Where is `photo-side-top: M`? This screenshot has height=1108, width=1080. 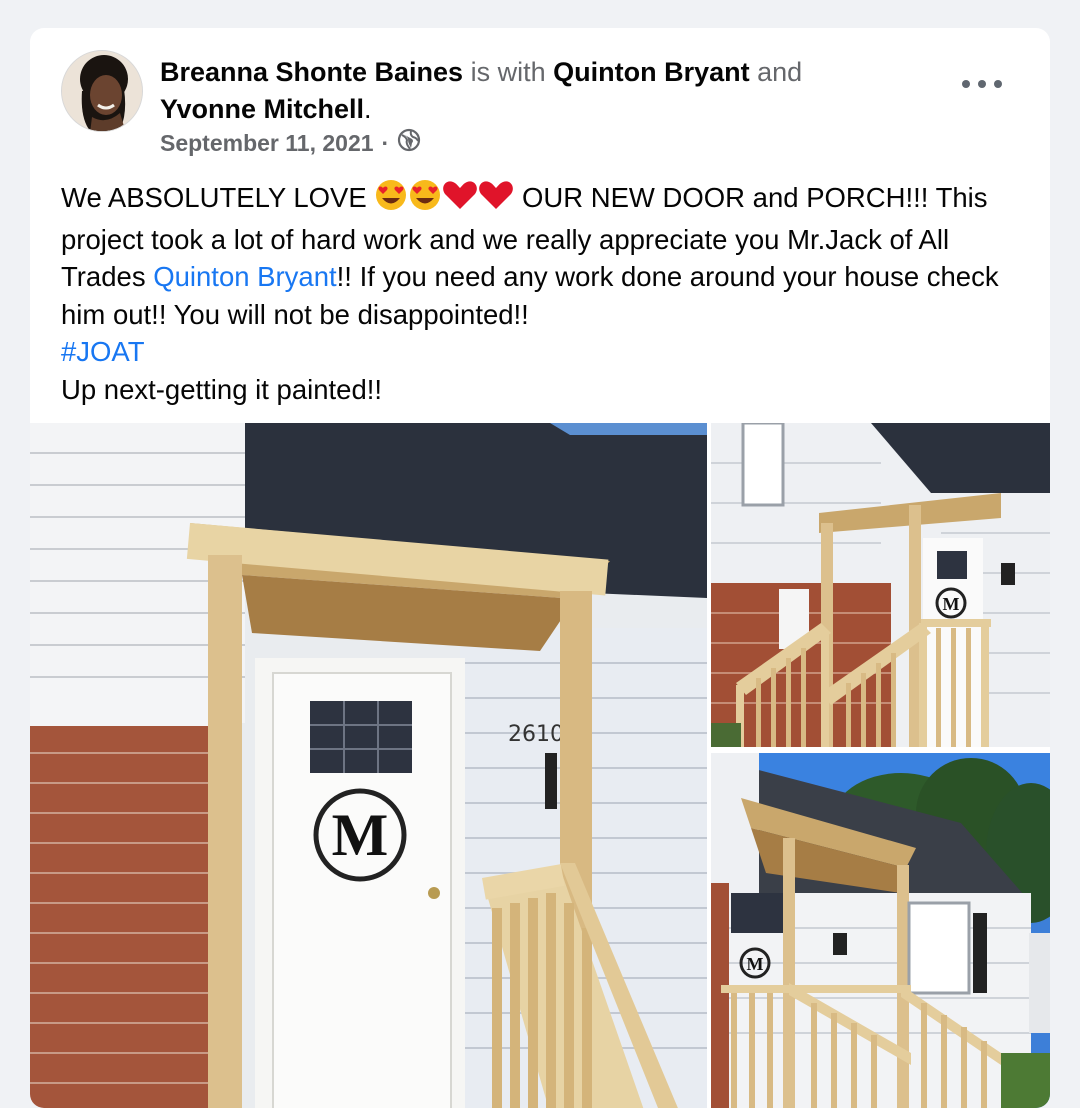
photo-side-top: M is located at coordinates (880, 585).